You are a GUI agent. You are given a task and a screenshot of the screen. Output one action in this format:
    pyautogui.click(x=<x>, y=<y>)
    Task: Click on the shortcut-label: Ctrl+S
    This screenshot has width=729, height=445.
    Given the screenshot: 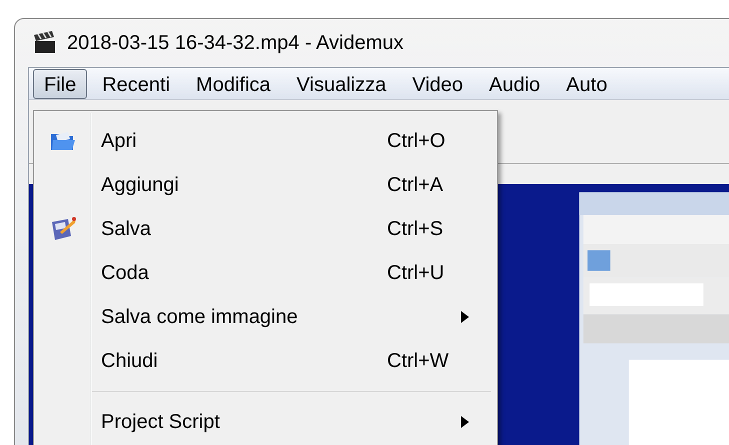 What is the action you would take?
    pyautogui.click(x=415, y=229)
    